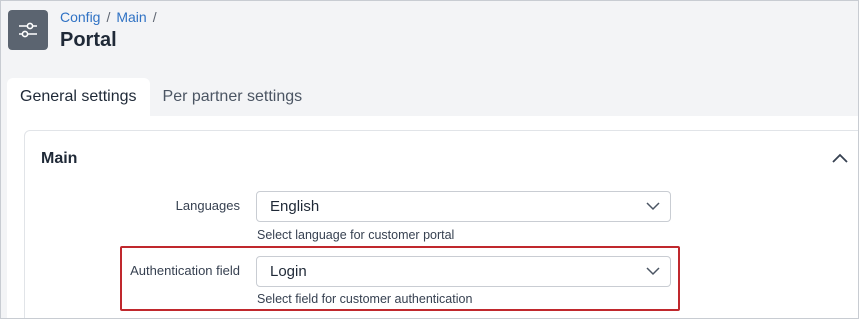  Describe the element at coordinates (59, 158) in the screenshot. I see `section-title: Main` at that location.